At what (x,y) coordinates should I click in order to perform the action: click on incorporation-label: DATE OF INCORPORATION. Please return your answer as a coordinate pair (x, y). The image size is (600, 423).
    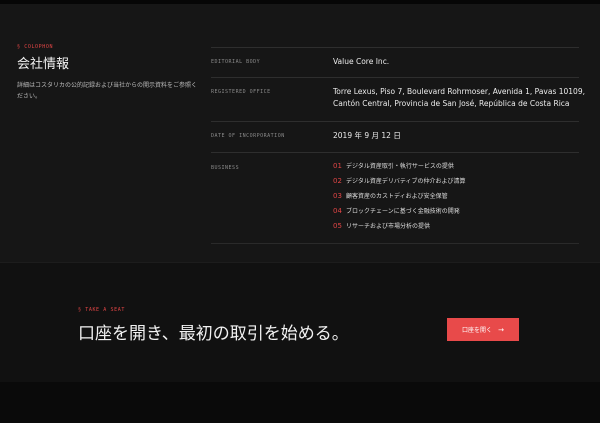
    Looking at the image, I should click on (248, 136).